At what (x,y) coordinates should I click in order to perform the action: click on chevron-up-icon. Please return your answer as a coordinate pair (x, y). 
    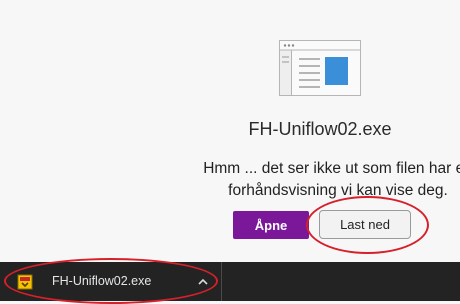
    Looking at the image, I should click on (203, 282).